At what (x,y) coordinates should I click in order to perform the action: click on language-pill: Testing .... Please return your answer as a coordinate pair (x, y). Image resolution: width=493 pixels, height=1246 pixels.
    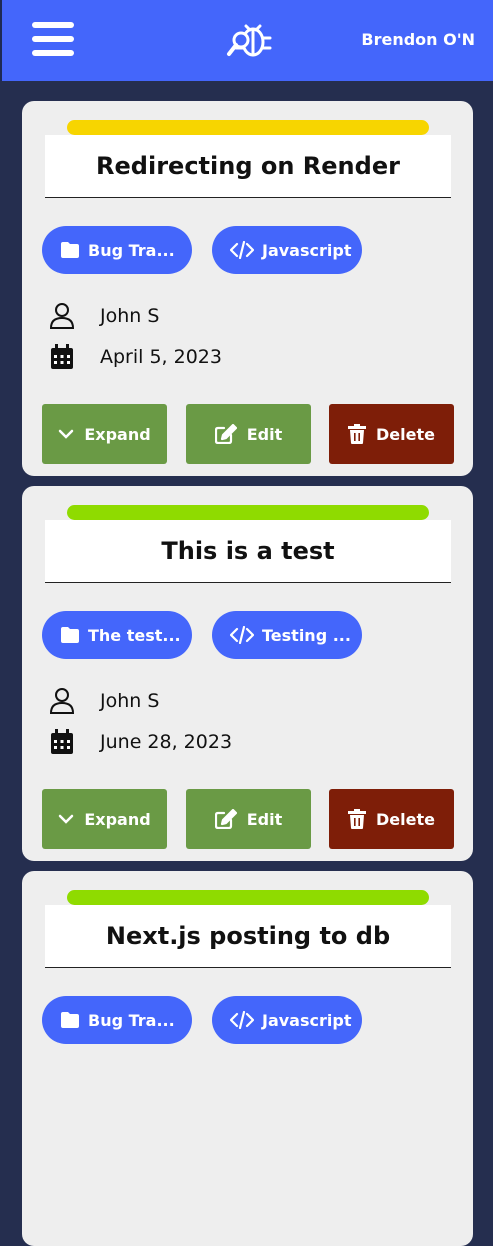
    Looking at the image, I should click on (287, 635).